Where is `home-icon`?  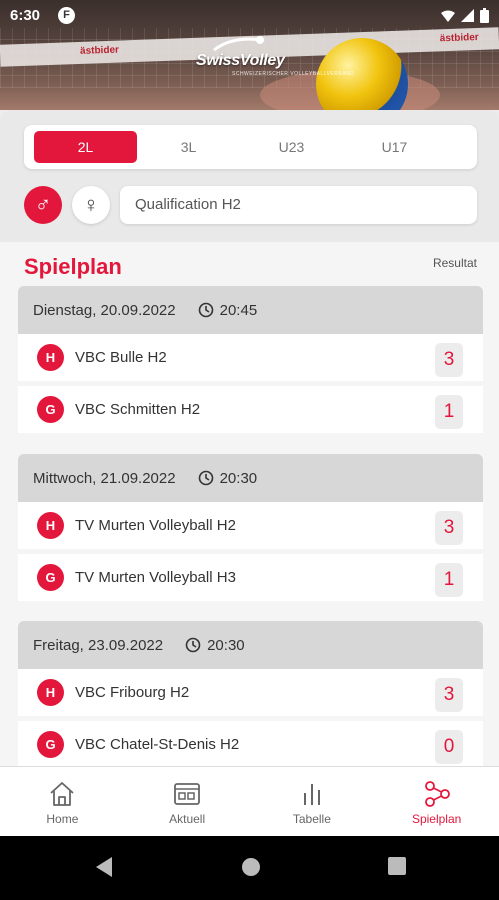
home-icon is located at coordinates (62, 794).